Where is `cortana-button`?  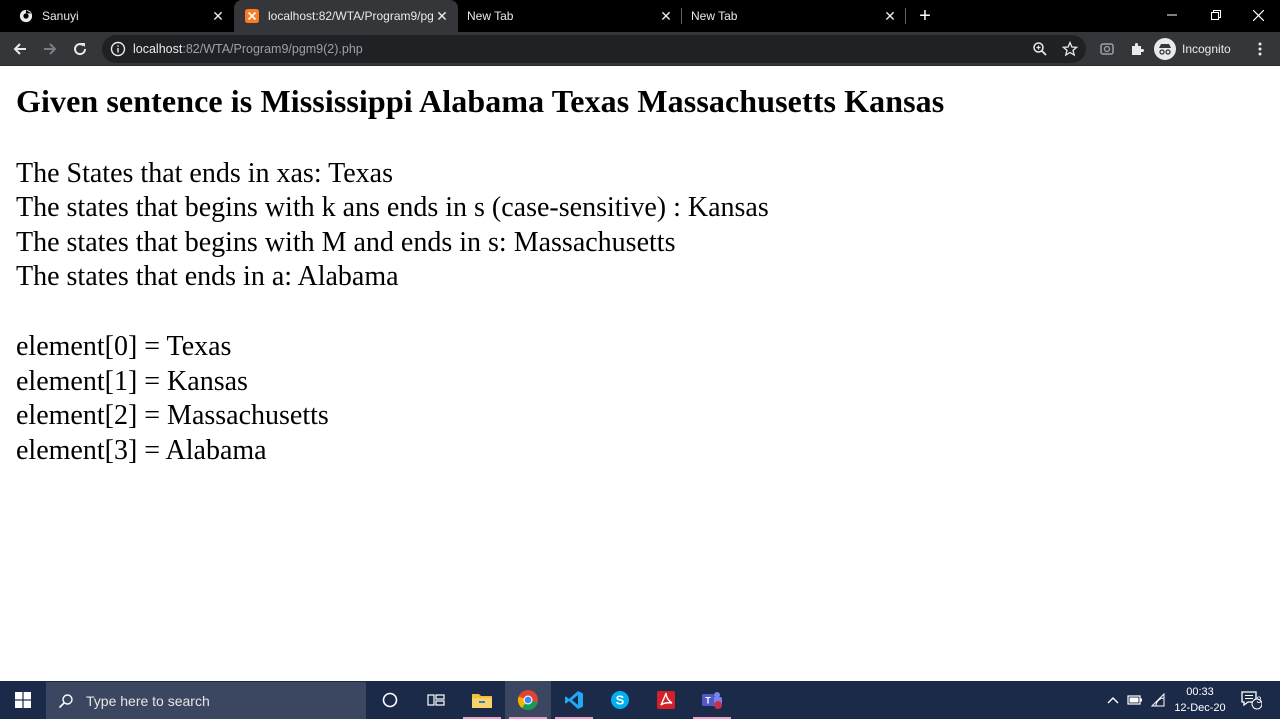
cortana-button is located at coordinates (390, 700).